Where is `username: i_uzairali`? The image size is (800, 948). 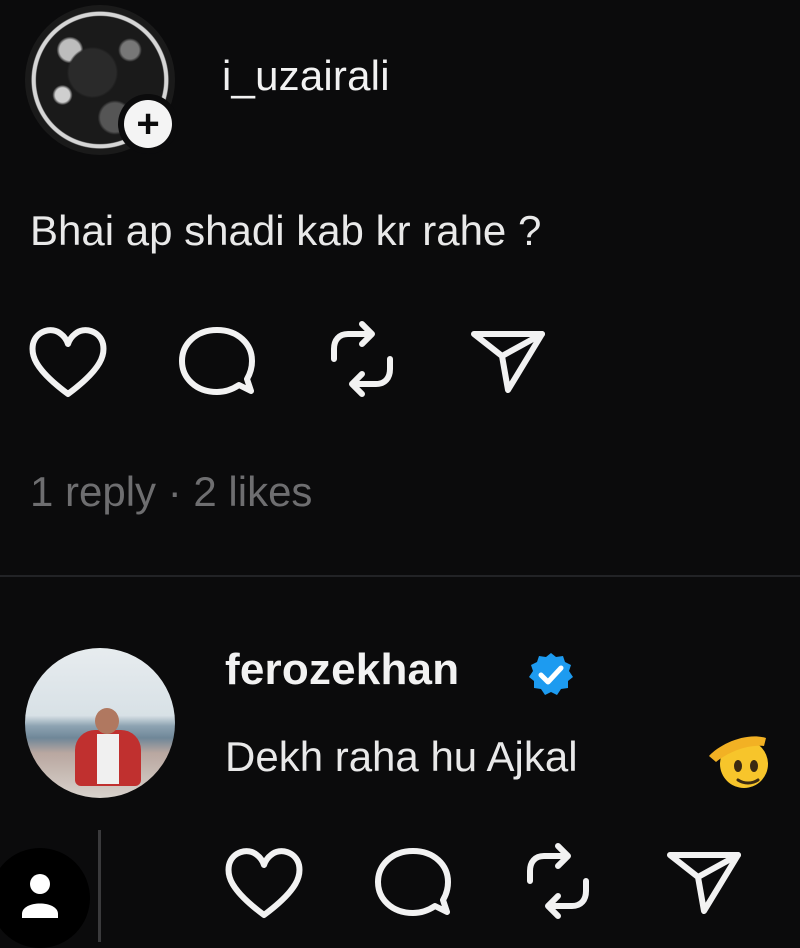 username: i_uzairali is located at coordinates (306, 76).